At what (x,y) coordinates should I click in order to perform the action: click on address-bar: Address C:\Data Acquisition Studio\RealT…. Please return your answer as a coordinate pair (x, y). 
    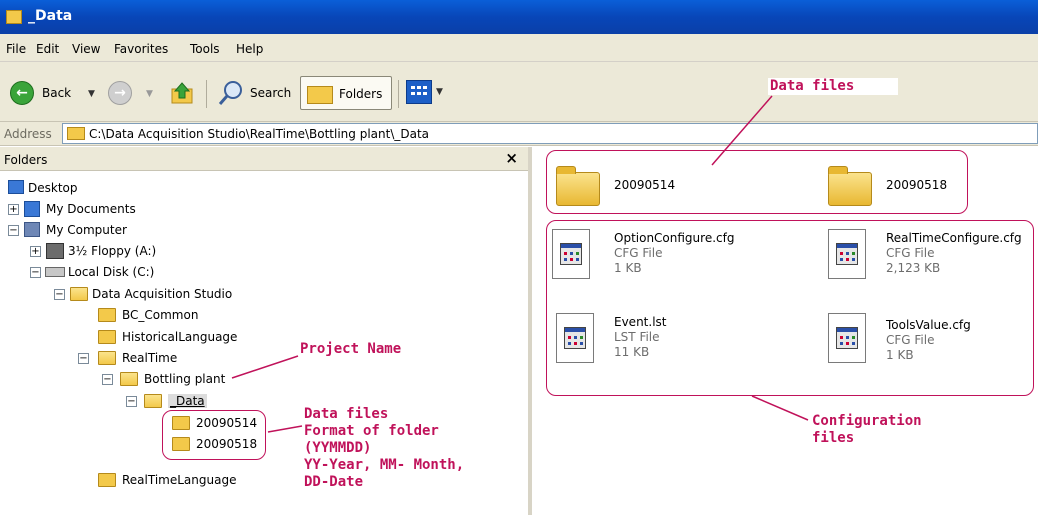
    Looking at the image, I should click on (519, 134).